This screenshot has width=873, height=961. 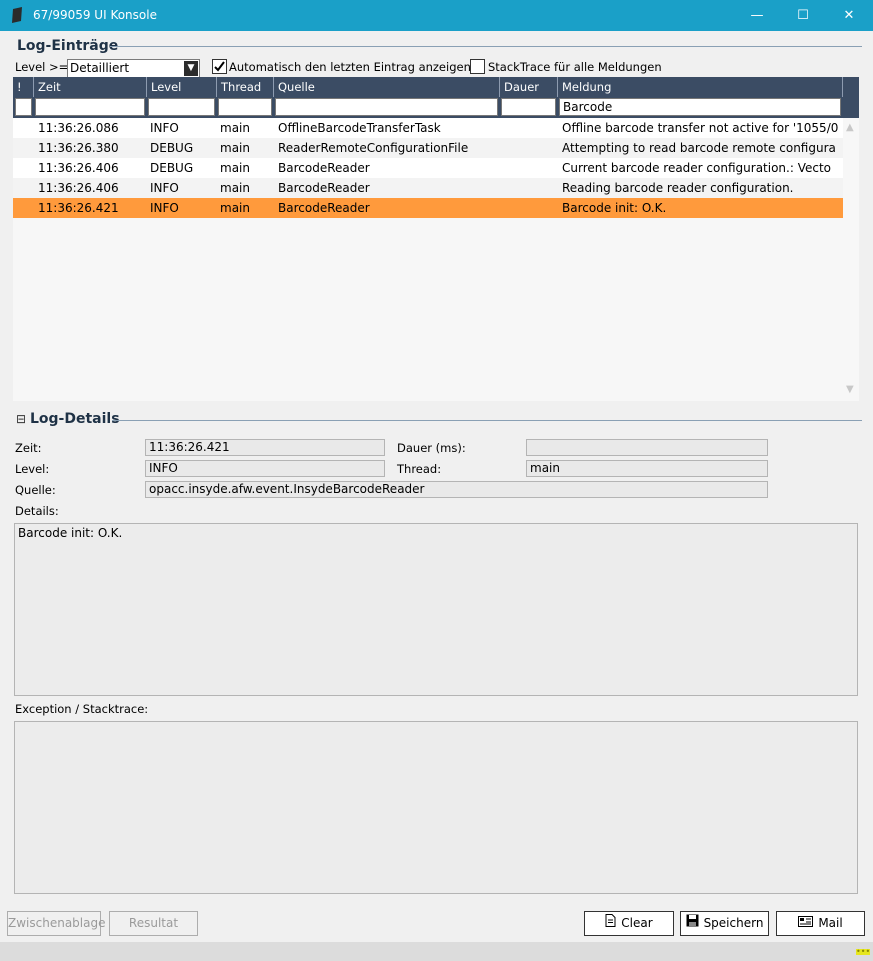 I want to click on dauer-label: Dauer (ms):, so click(x=431, y=448).